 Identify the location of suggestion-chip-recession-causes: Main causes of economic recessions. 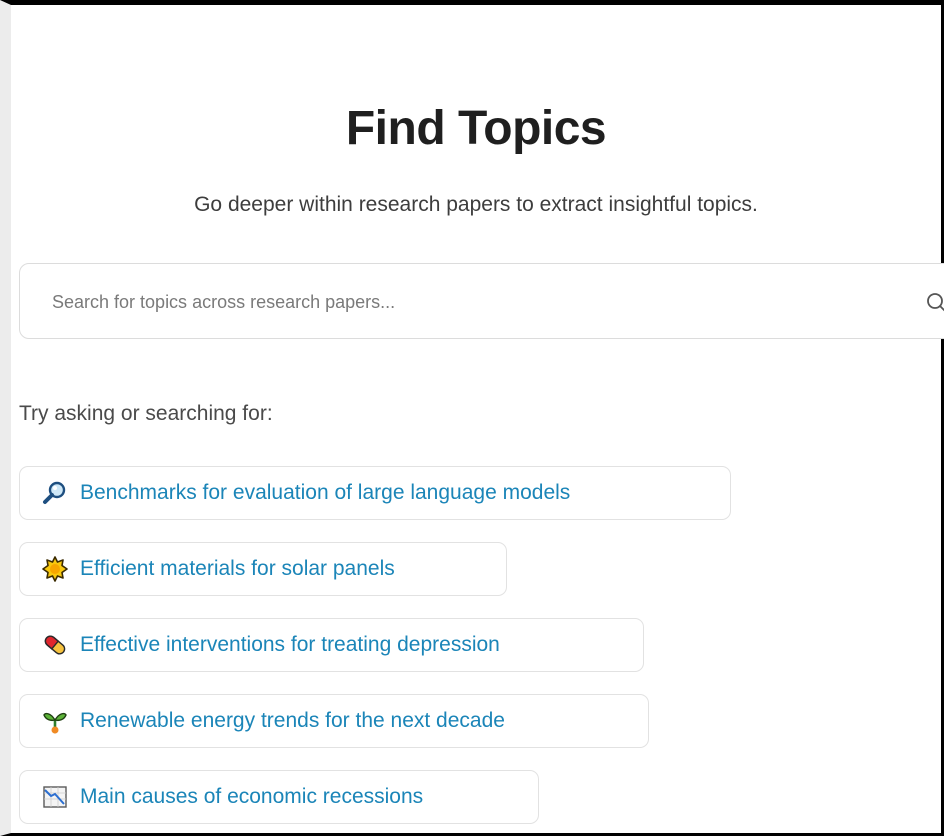
(279, 797).